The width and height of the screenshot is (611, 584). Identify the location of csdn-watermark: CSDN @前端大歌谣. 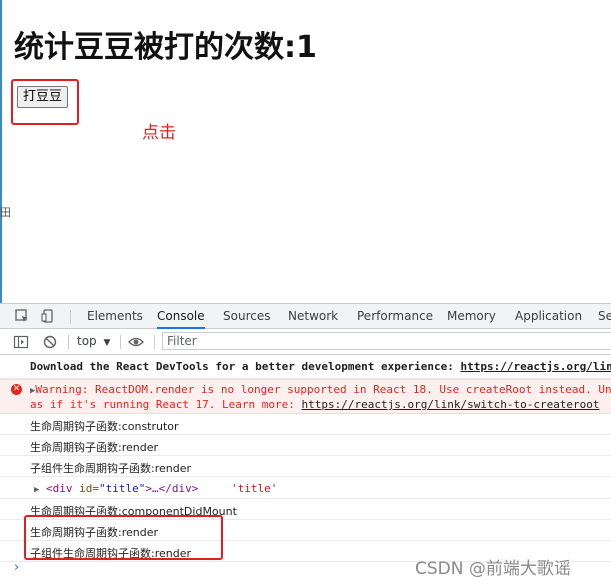
(493, 569).